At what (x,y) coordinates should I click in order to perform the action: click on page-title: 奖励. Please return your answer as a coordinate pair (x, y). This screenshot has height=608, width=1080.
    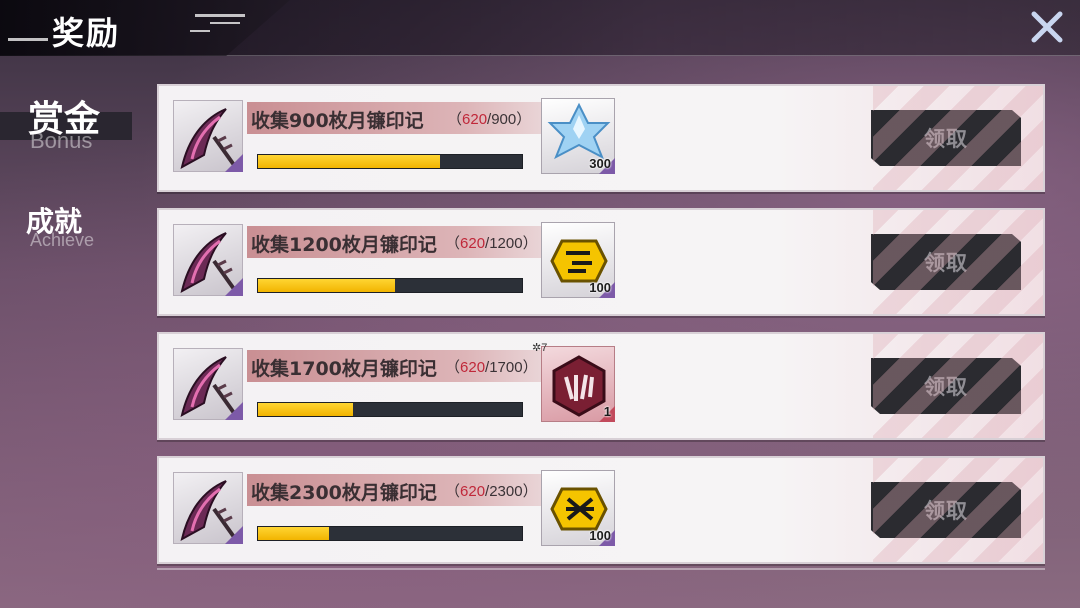
    Looking at the image, I should click on (86, 33).